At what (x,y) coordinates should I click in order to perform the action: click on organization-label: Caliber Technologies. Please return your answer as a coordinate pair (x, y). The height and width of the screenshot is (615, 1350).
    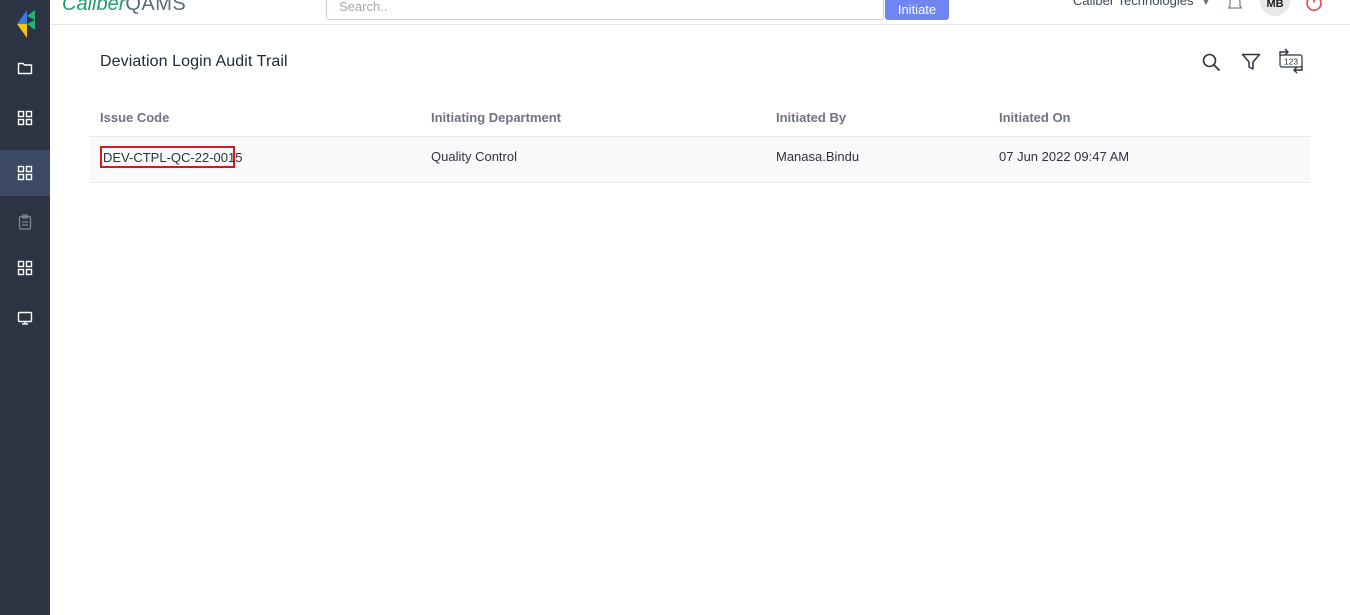
    Looking at the image, I should click on (1133, 4).